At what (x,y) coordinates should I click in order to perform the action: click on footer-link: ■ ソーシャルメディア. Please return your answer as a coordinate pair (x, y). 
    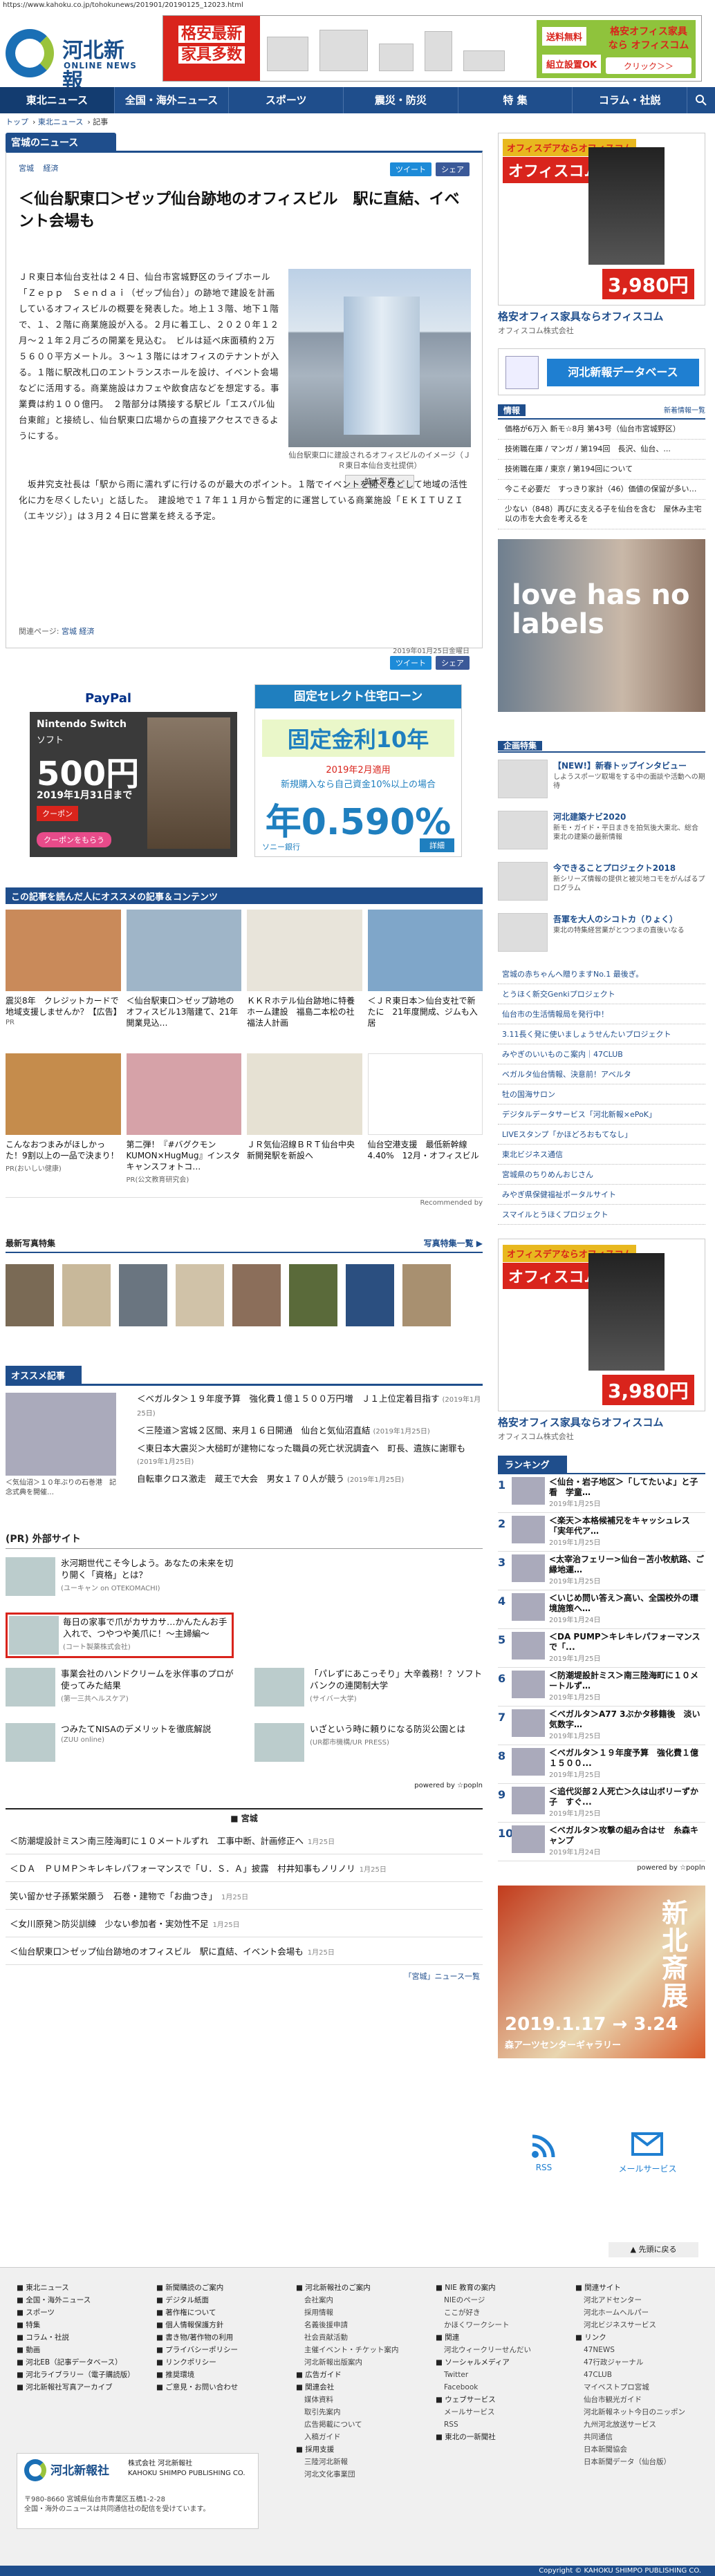
    Looking at the image, I should click on (498, 2362).